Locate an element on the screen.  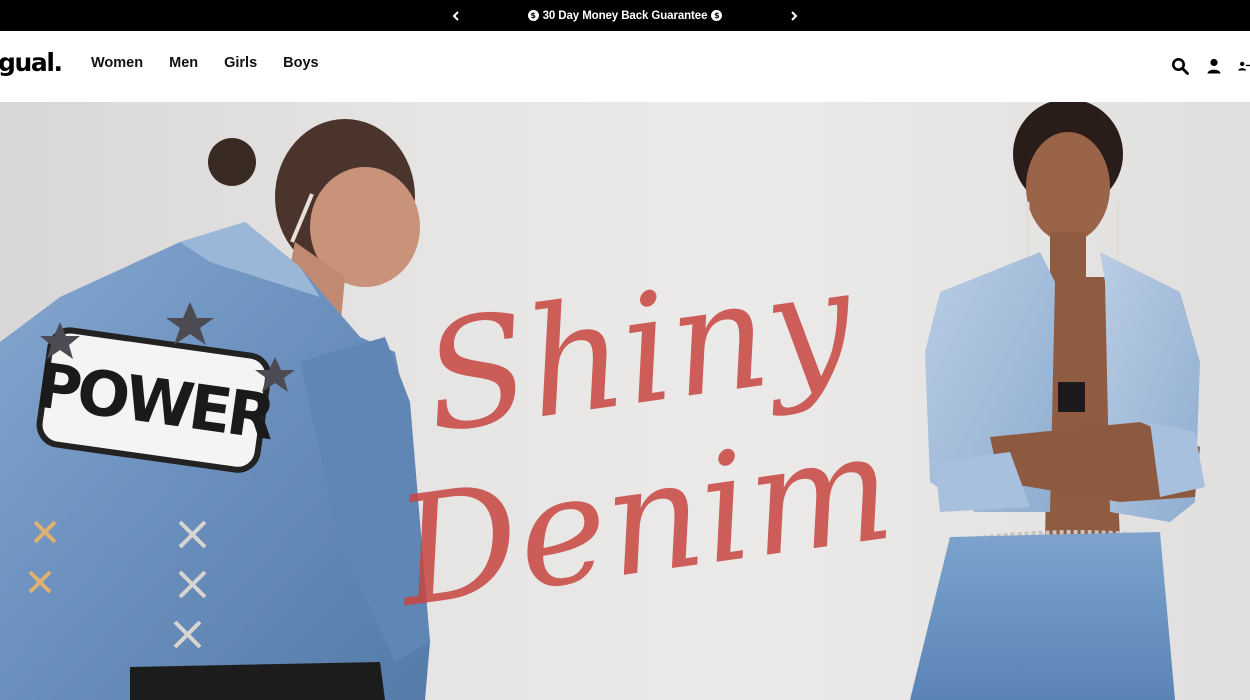
nav-item-girls: Girls is located at coordinates (240, 63).